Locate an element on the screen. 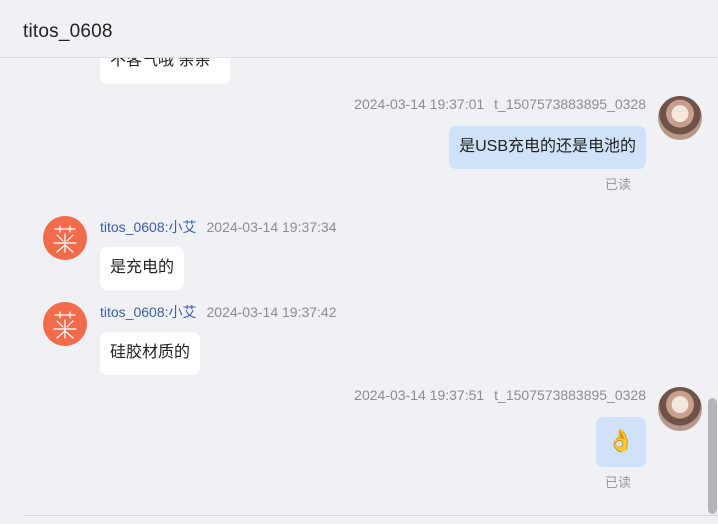 Image resolution: width=718 pixels, height=524 pixels. message-meta-outgoing: 2024-03-14 19:37:01 t_1507573883895_0328 is located at coordinates (500, 104).